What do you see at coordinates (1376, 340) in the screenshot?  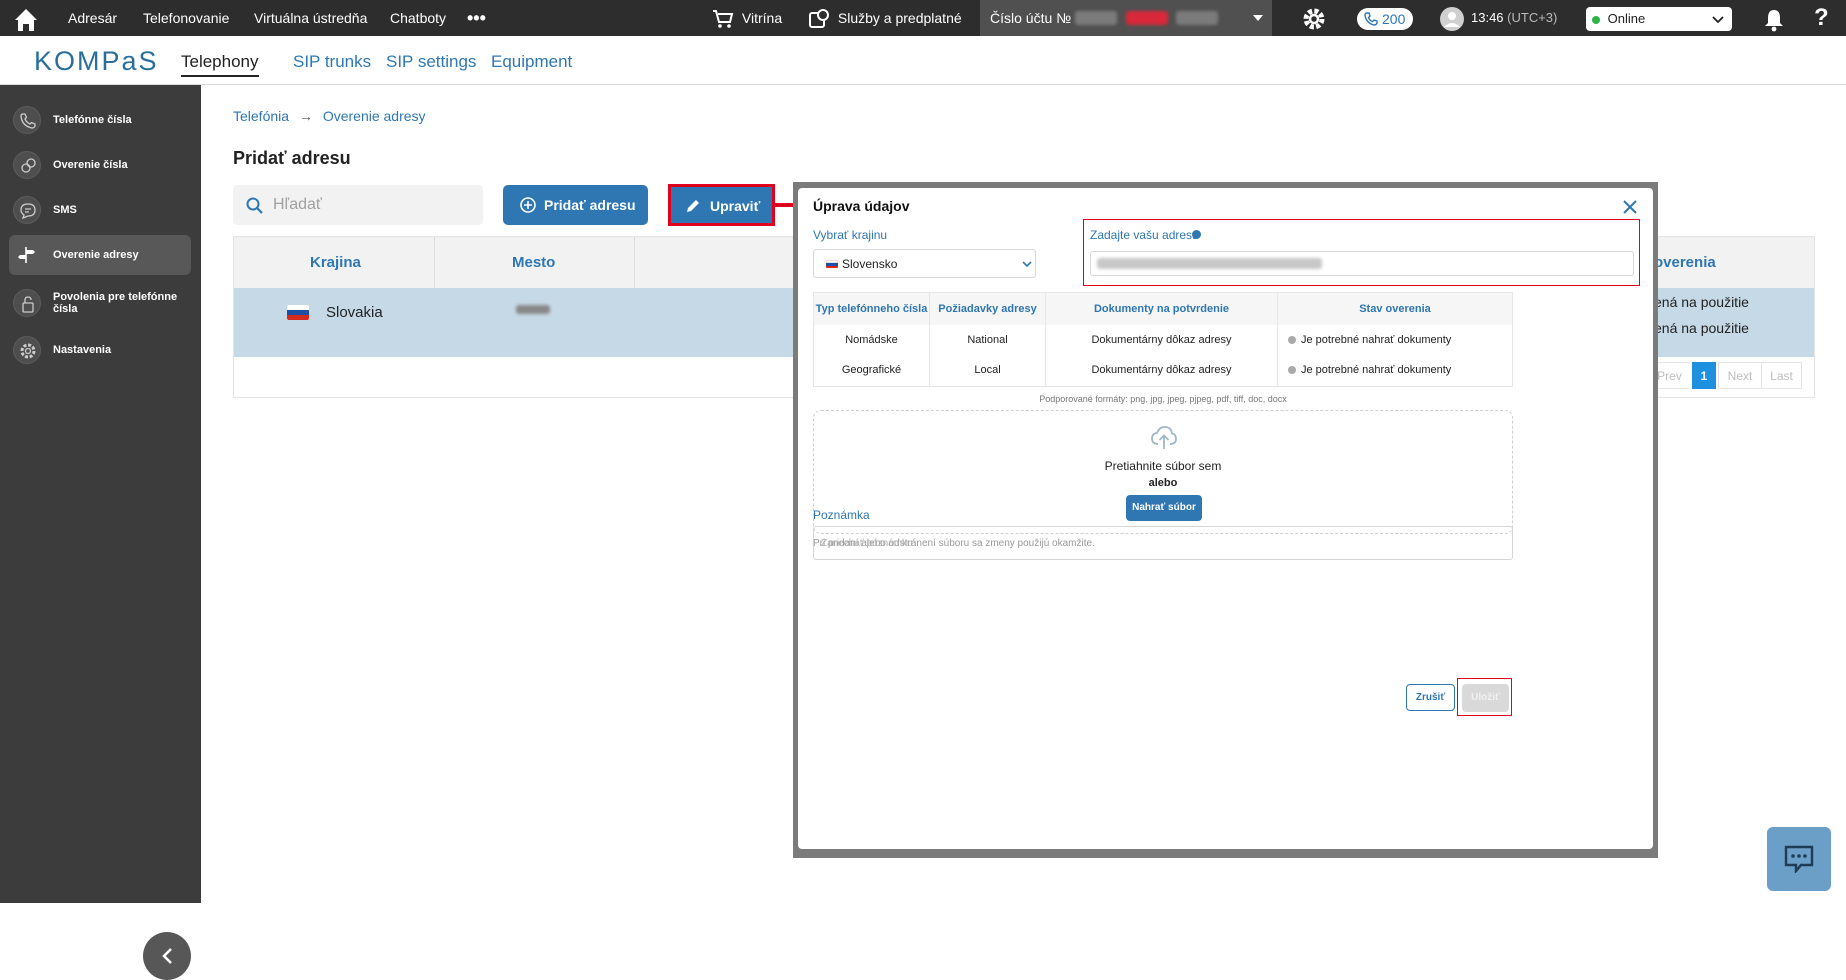 I see `req-status-text: Je potrebné nahrať dokumenty` at bounding box center [1376, 340].